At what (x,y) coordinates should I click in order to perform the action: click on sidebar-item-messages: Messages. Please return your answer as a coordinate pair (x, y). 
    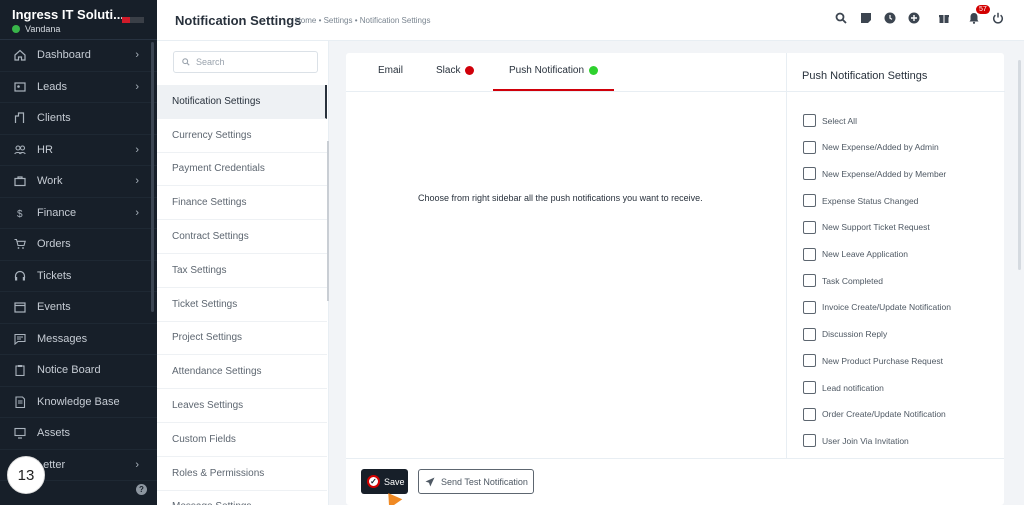
    Looking at the image, I should click on (78, 339).